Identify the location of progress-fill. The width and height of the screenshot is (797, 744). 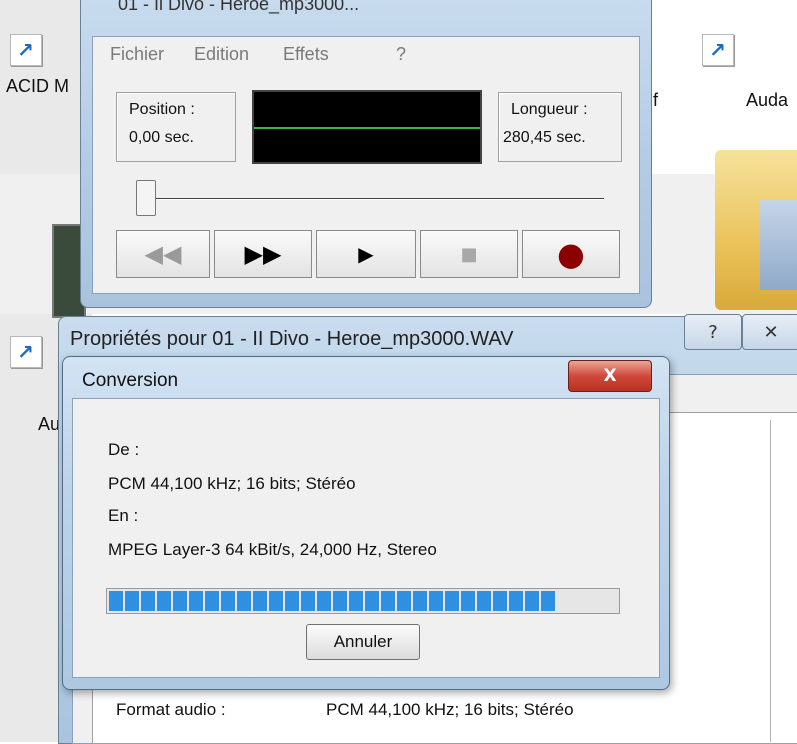
(332, 601).